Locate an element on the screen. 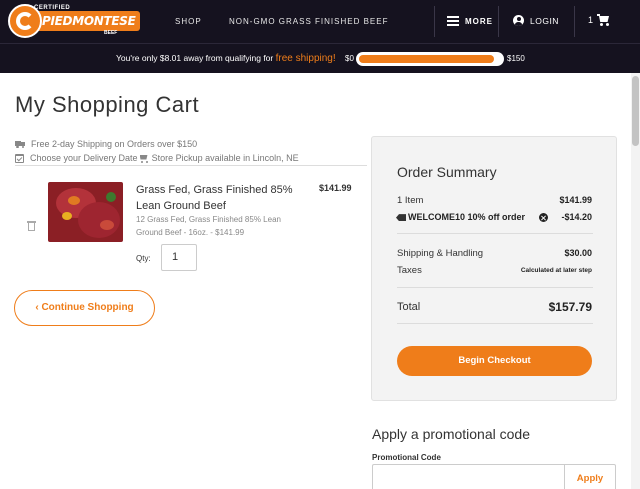 This screenshot has height=489, width=640. user-icon is located at coordinates (518, 20).